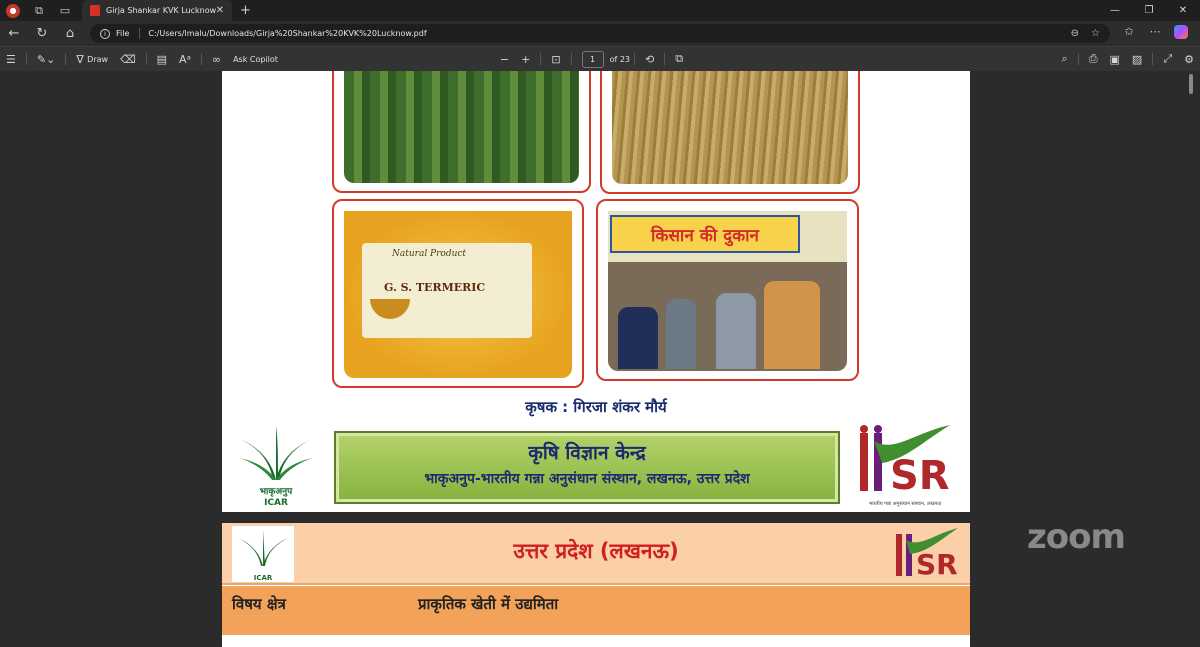  I want to click on page-total: of 23, so click(620, 59).